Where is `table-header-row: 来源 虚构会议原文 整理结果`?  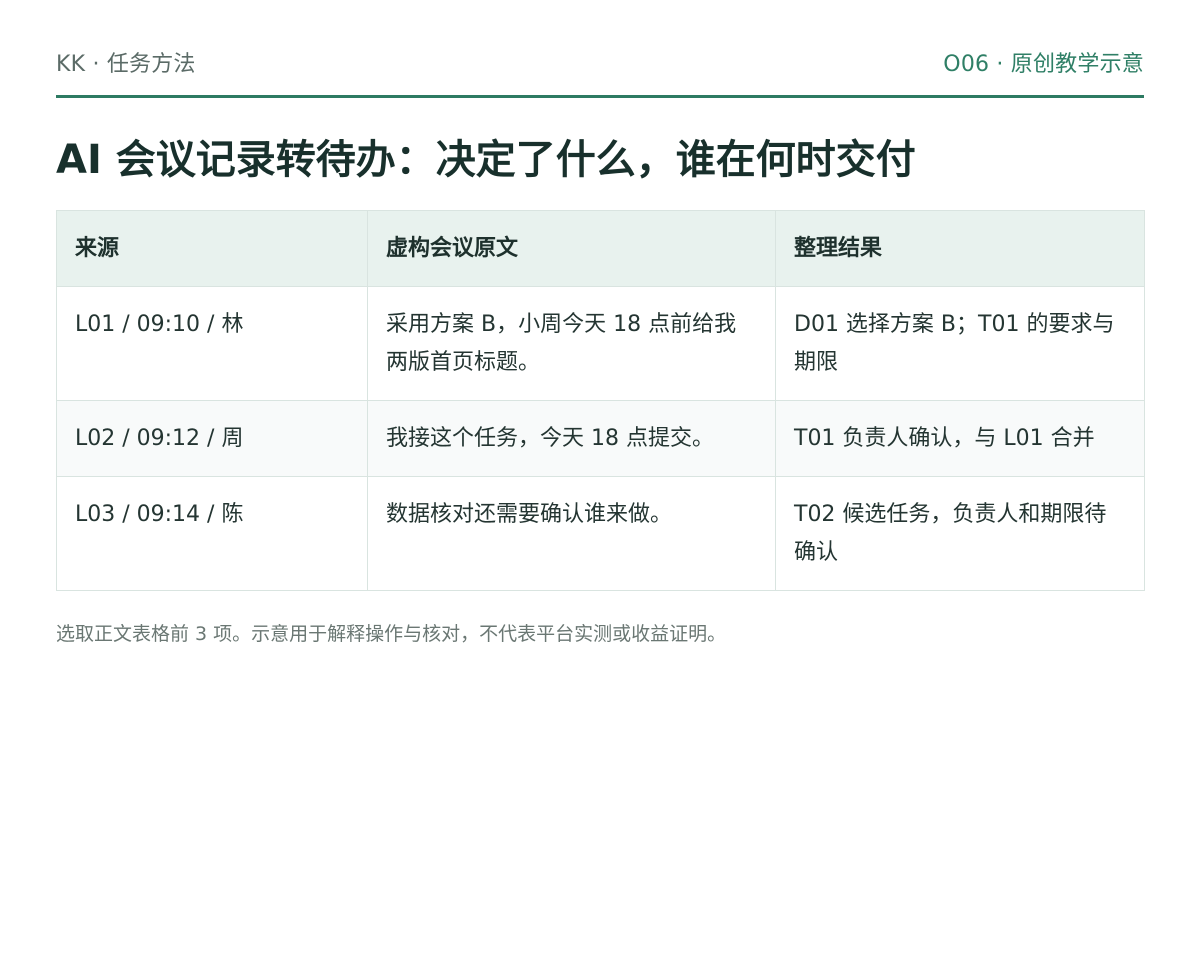 table-header-row: 来源 虚构会议原文 整理结果 is located at coordinates (600, 248).